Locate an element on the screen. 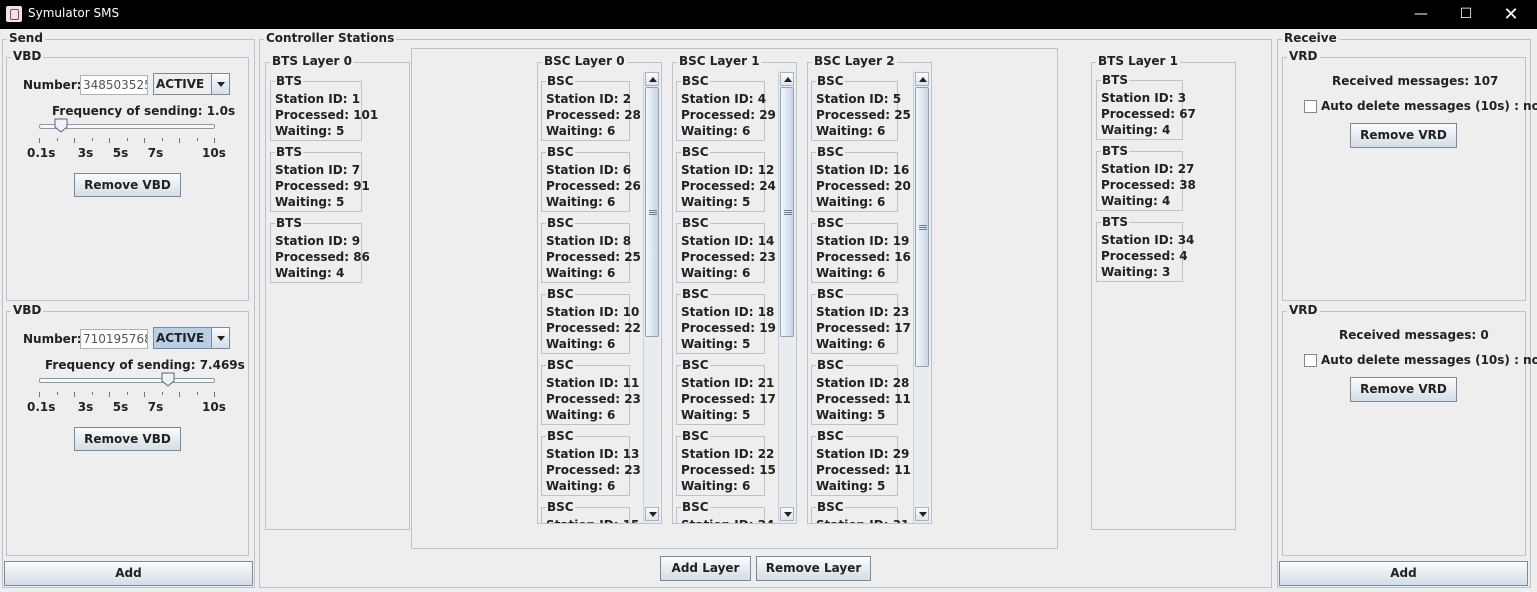  station-processed-label: Processed: 38 is located at coordinates (1148, 185).